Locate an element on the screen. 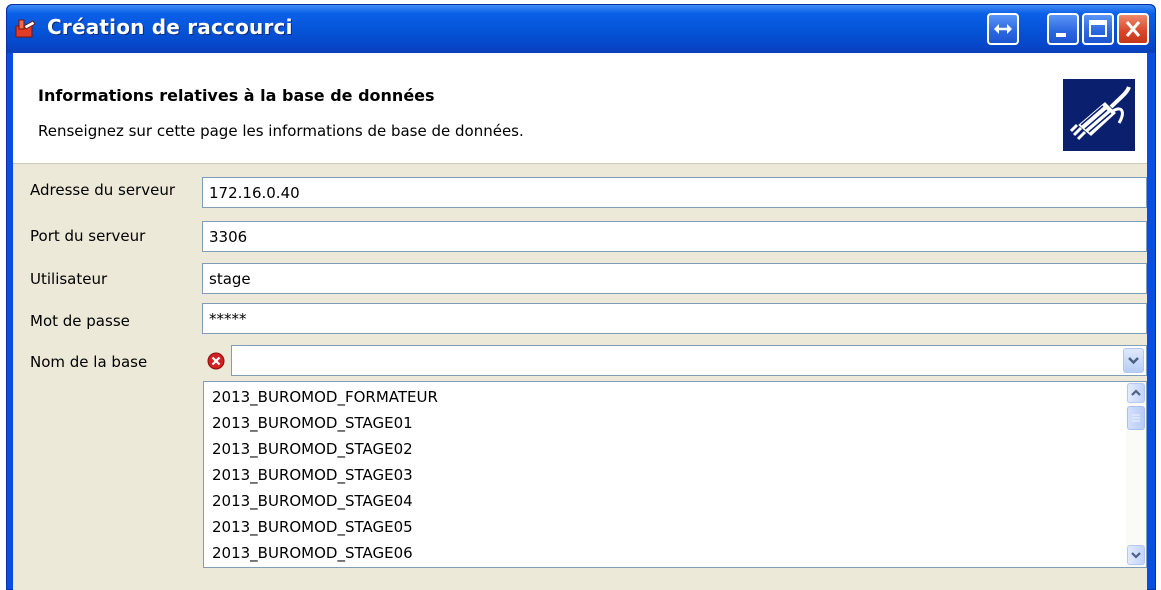 The height and width of the screenshot is (590, 1161). server-port-label: Port du serveur is located at coordinates (88, 236).